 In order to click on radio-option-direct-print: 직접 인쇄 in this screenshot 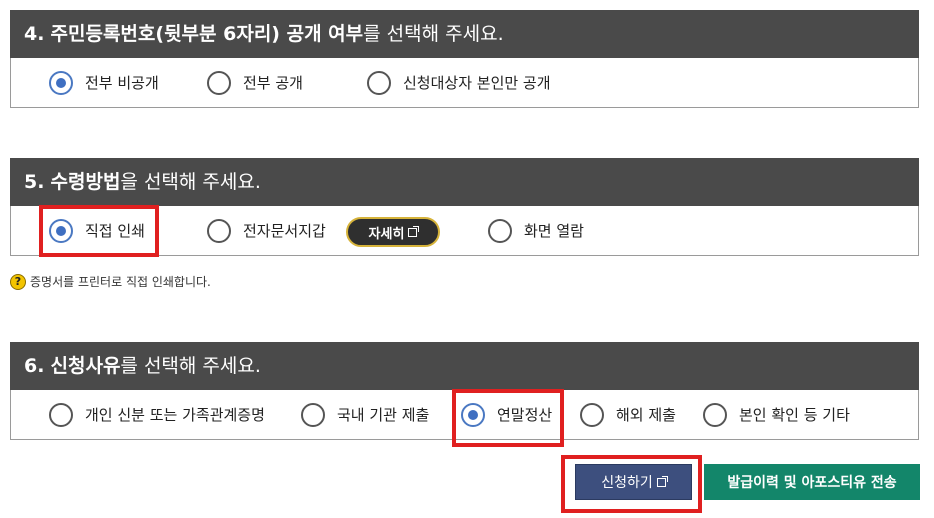, I will do `click(97, 230)`.